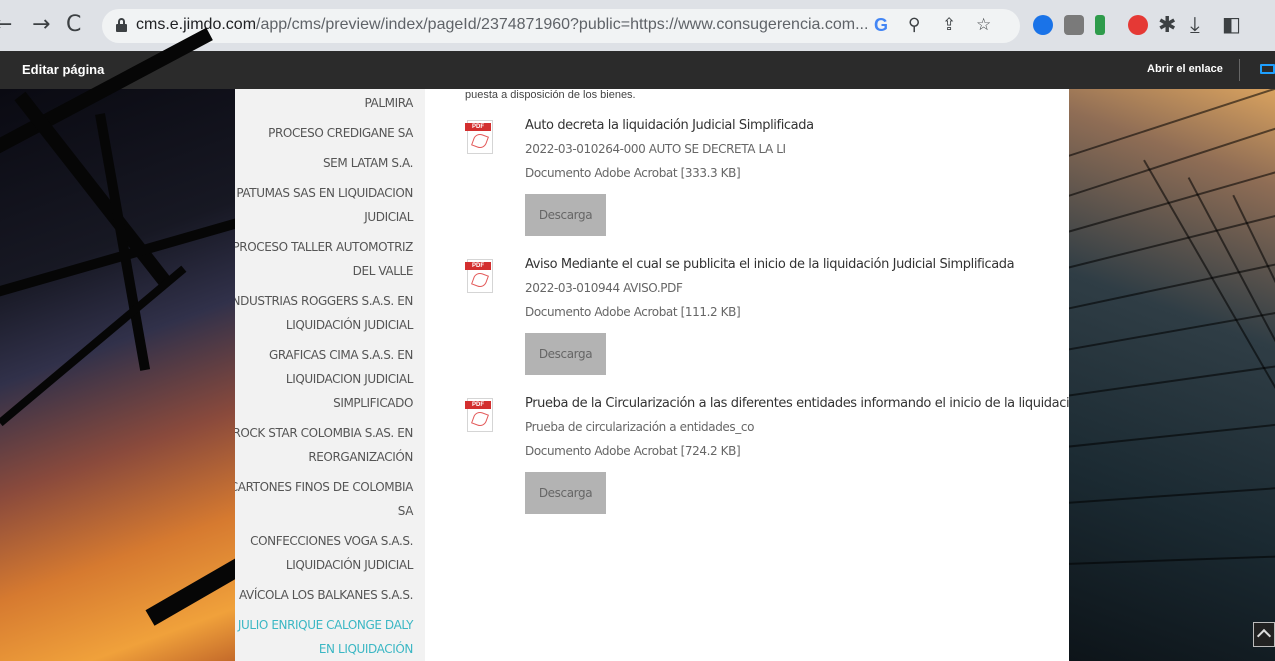 This screenshot has width=1275, height=661. What do you see at coordinates (1239, 70) in the screenshot?
I see `divider` at bounding box center [1239, 70].